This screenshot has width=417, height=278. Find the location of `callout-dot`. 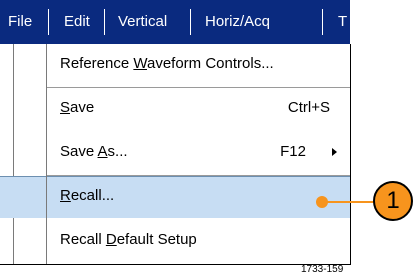

callout-dot is located at coordinates (322, 202).